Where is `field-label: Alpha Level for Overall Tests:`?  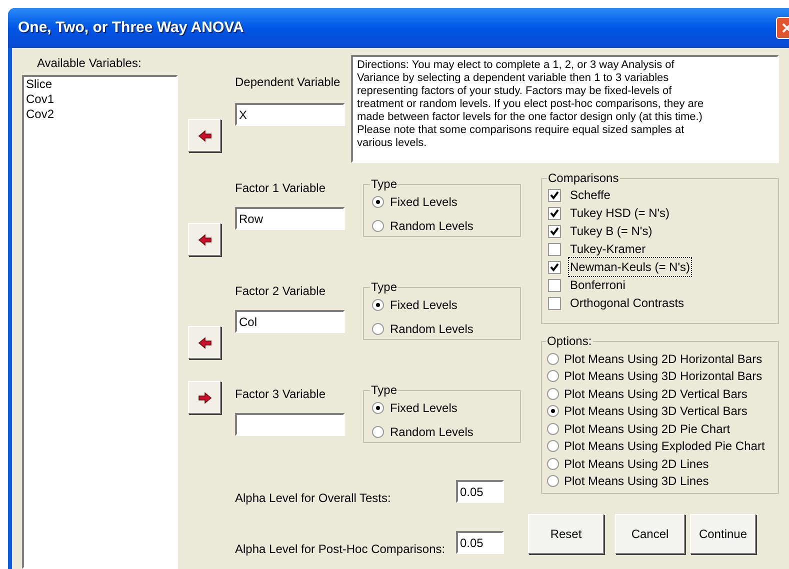
field-label: Alpha Level for Overall Tests: is located at coordinates (313, 498).